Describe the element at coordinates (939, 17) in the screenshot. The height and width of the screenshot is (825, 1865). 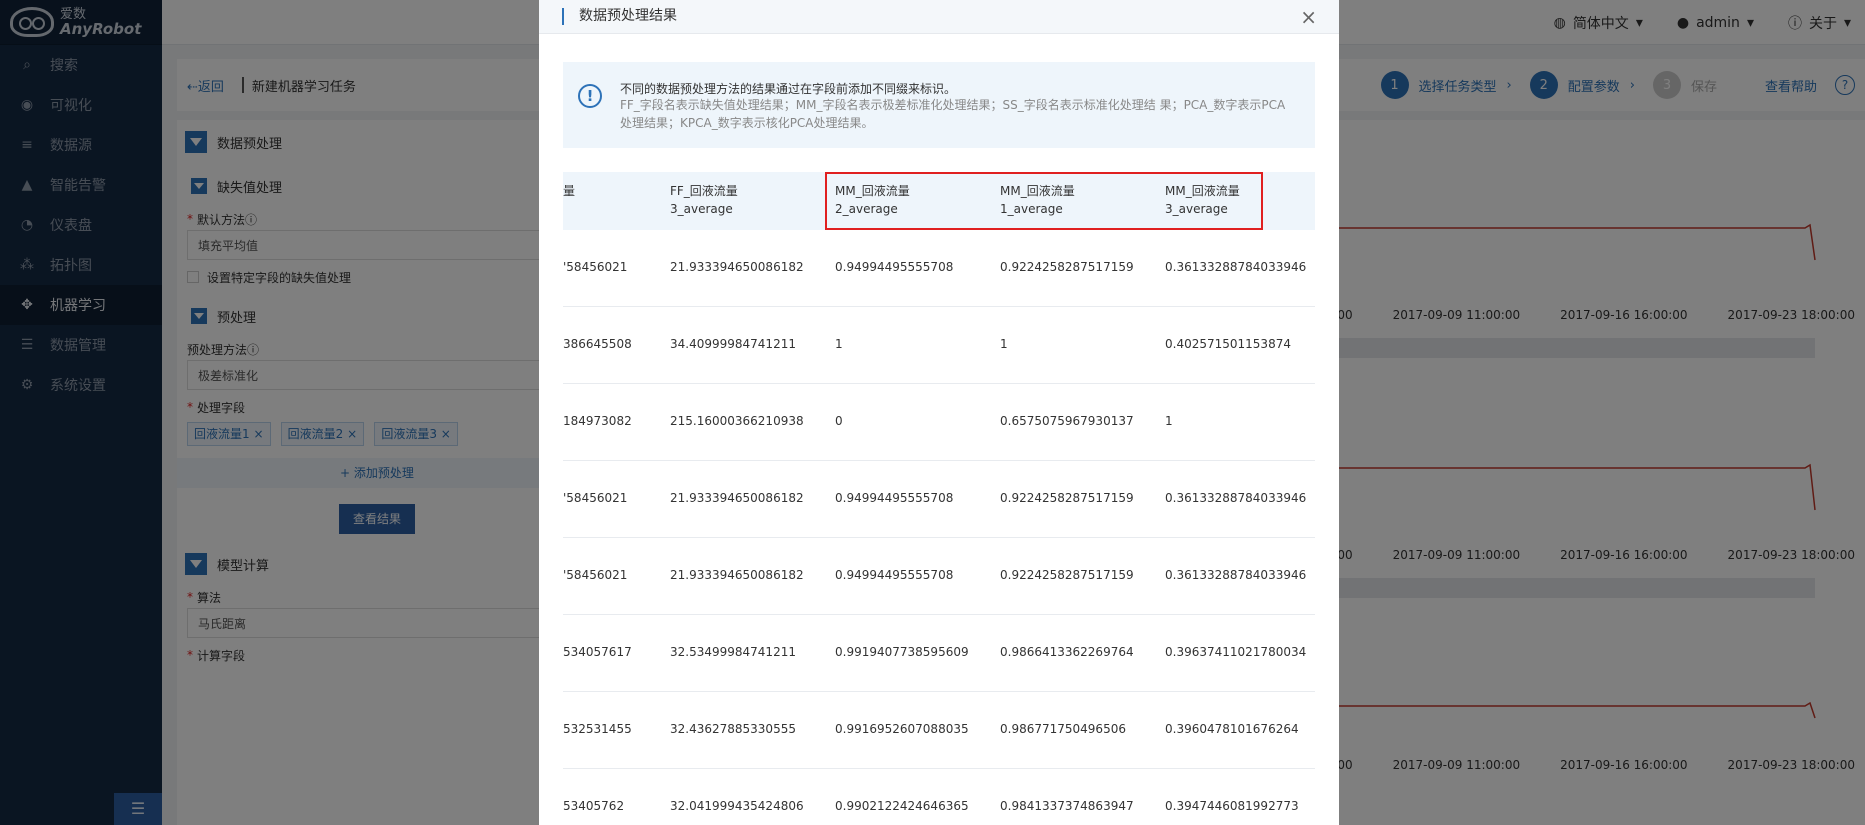
I see `modal-header: 数据预处理结果 ×` at that location.